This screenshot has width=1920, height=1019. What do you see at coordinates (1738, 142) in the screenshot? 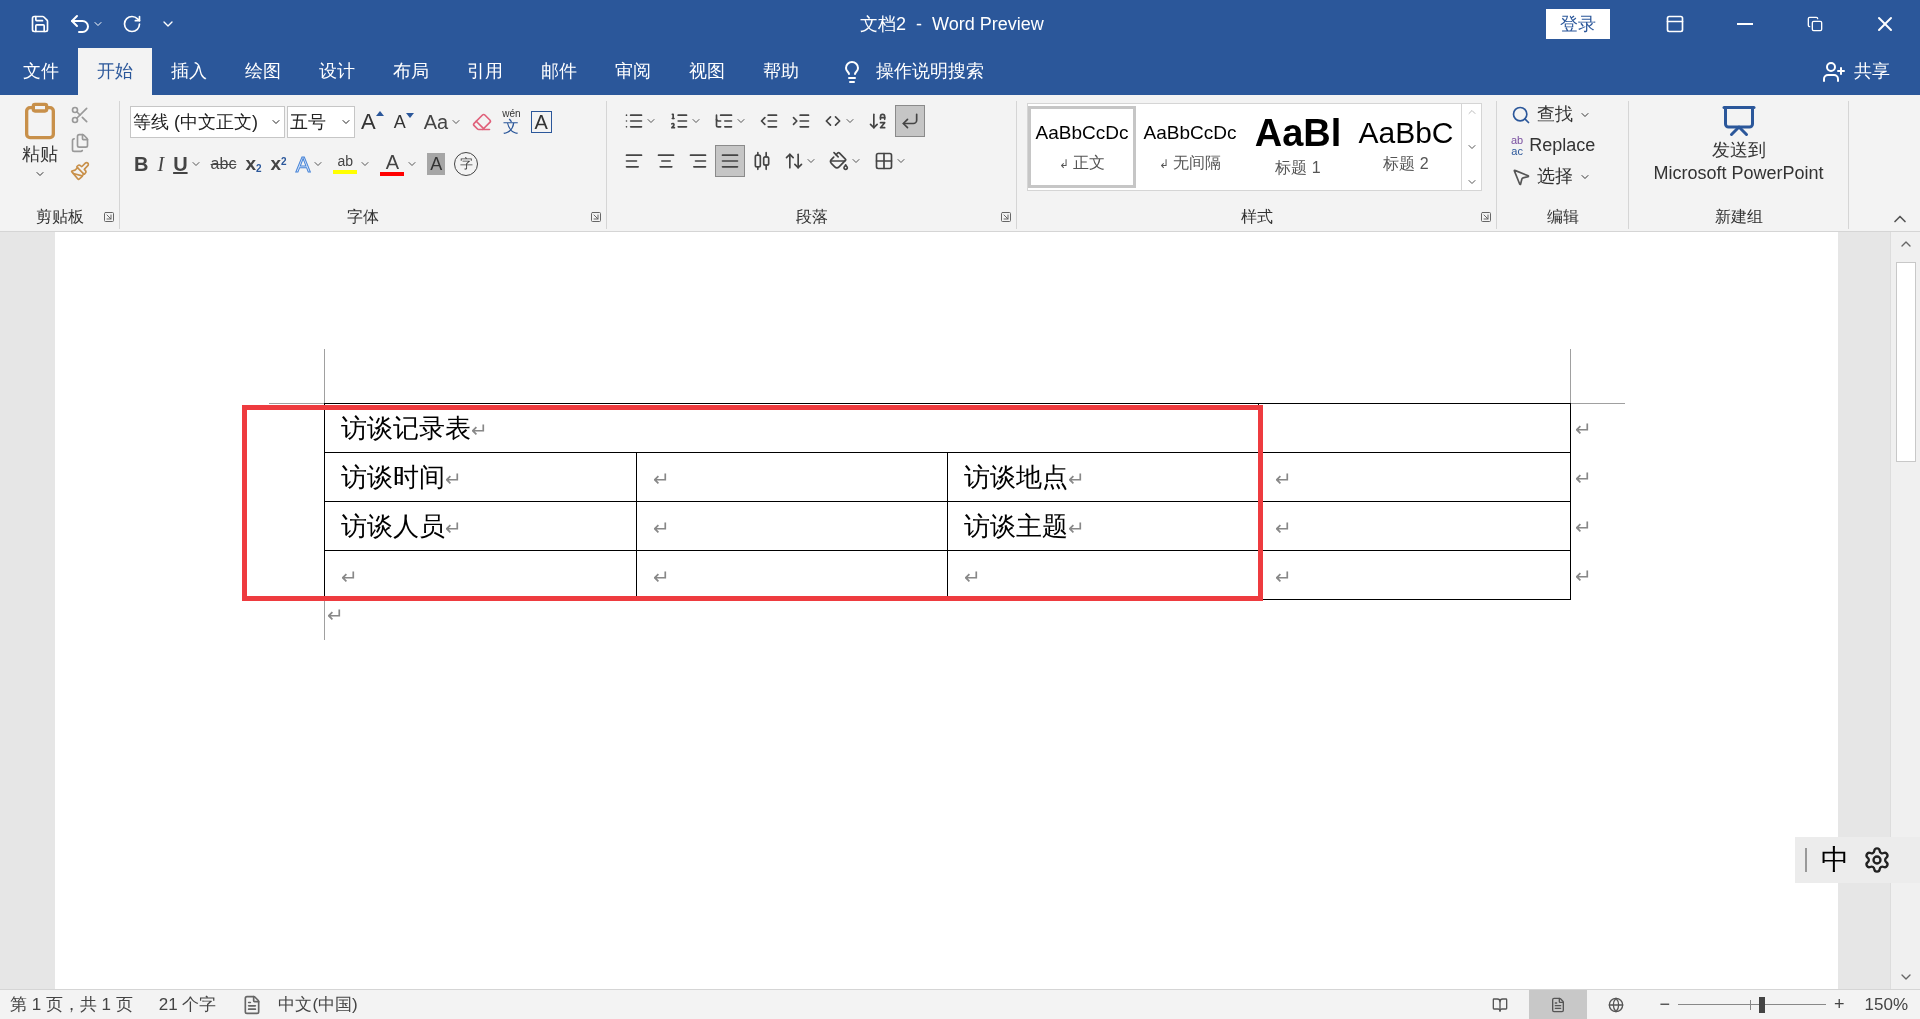
I see `send-to-powerpoint-button: 发送到 Microsoft PowerPoint` at bounding box center [1738, 142].